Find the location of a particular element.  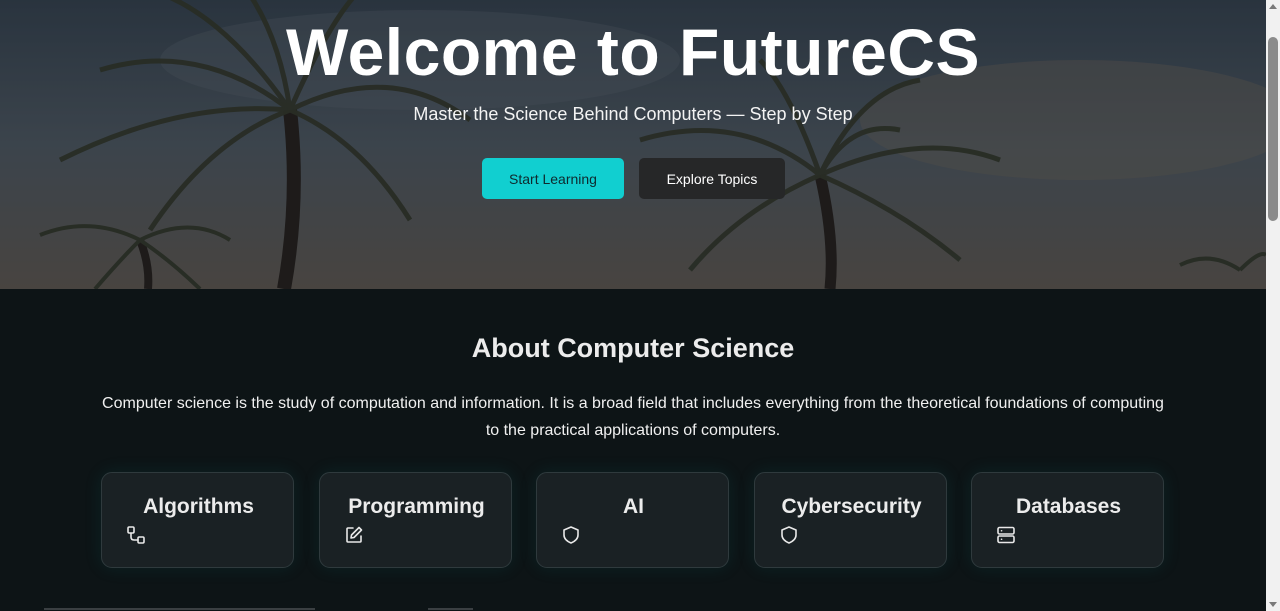

scroll-down-arrow-icon is located at coordinates (1273, 604).